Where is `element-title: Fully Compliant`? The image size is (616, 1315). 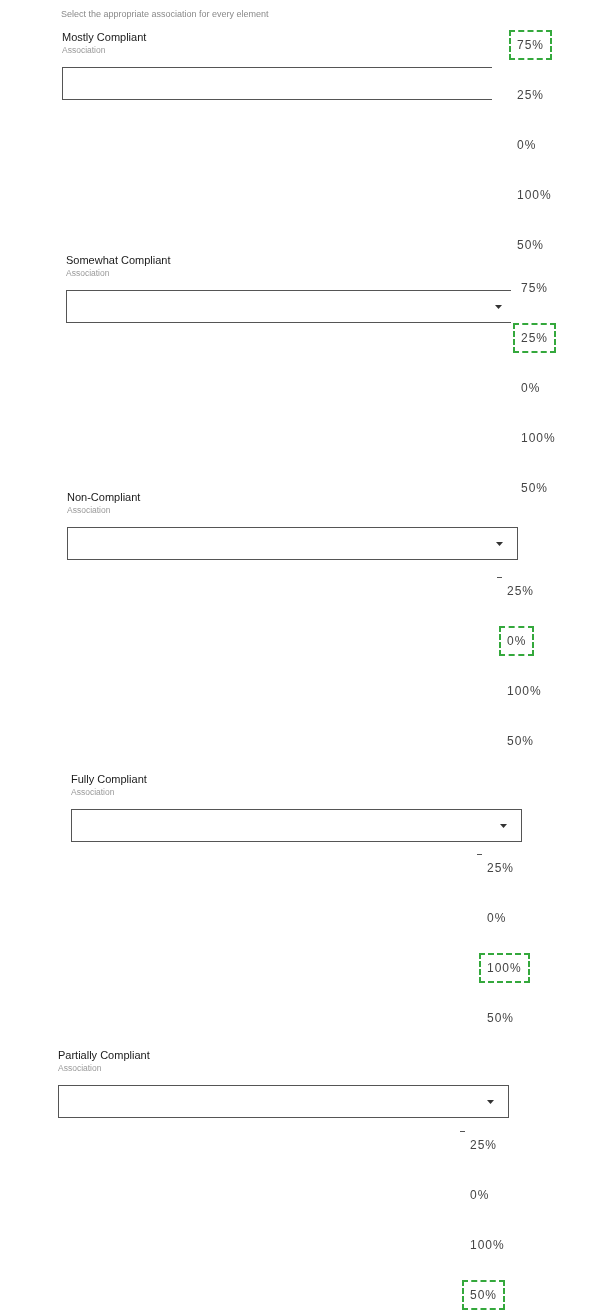
element-title: Fully Compliant is located at coordinates (109, 779).